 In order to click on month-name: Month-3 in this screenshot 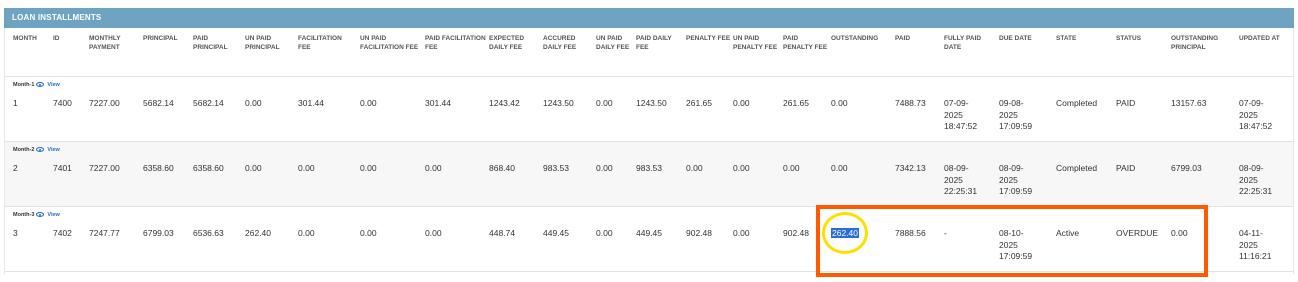, I will do `click(24, 215)`.